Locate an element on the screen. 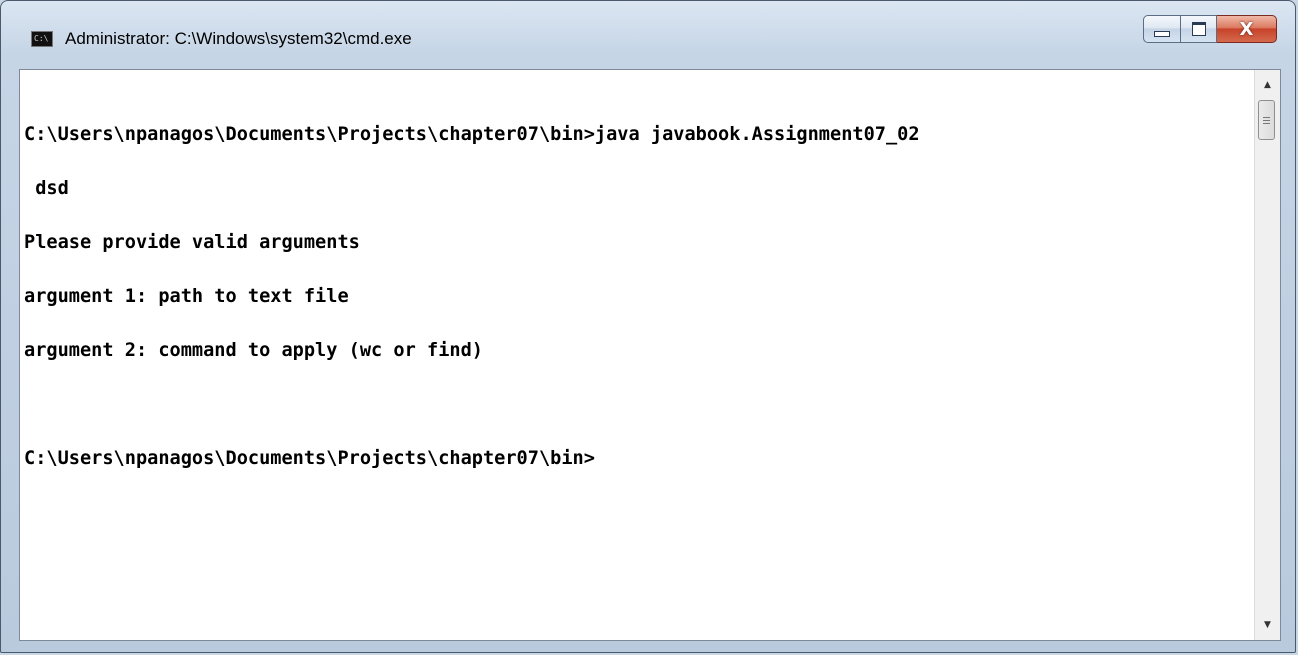 The height and width of the screenshot is (655, 1298). console-line: argument 1: path to text file is located at coordinates (186, 296).